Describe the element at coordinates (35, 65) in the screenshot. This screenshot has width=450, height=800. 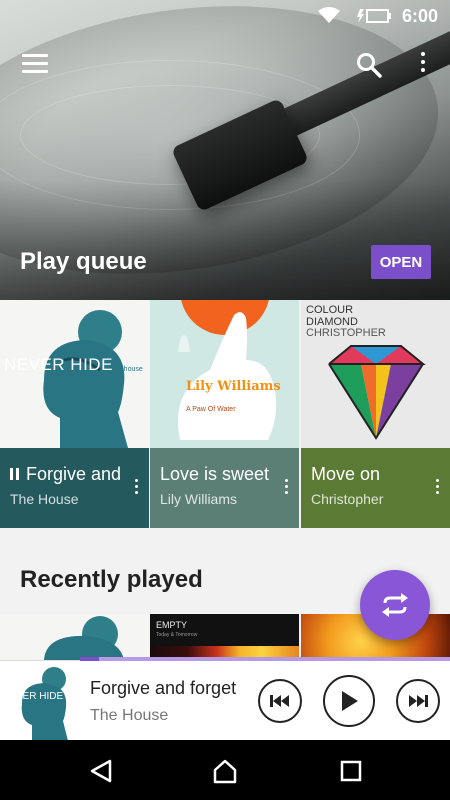
I see `menu-icon` at that location.